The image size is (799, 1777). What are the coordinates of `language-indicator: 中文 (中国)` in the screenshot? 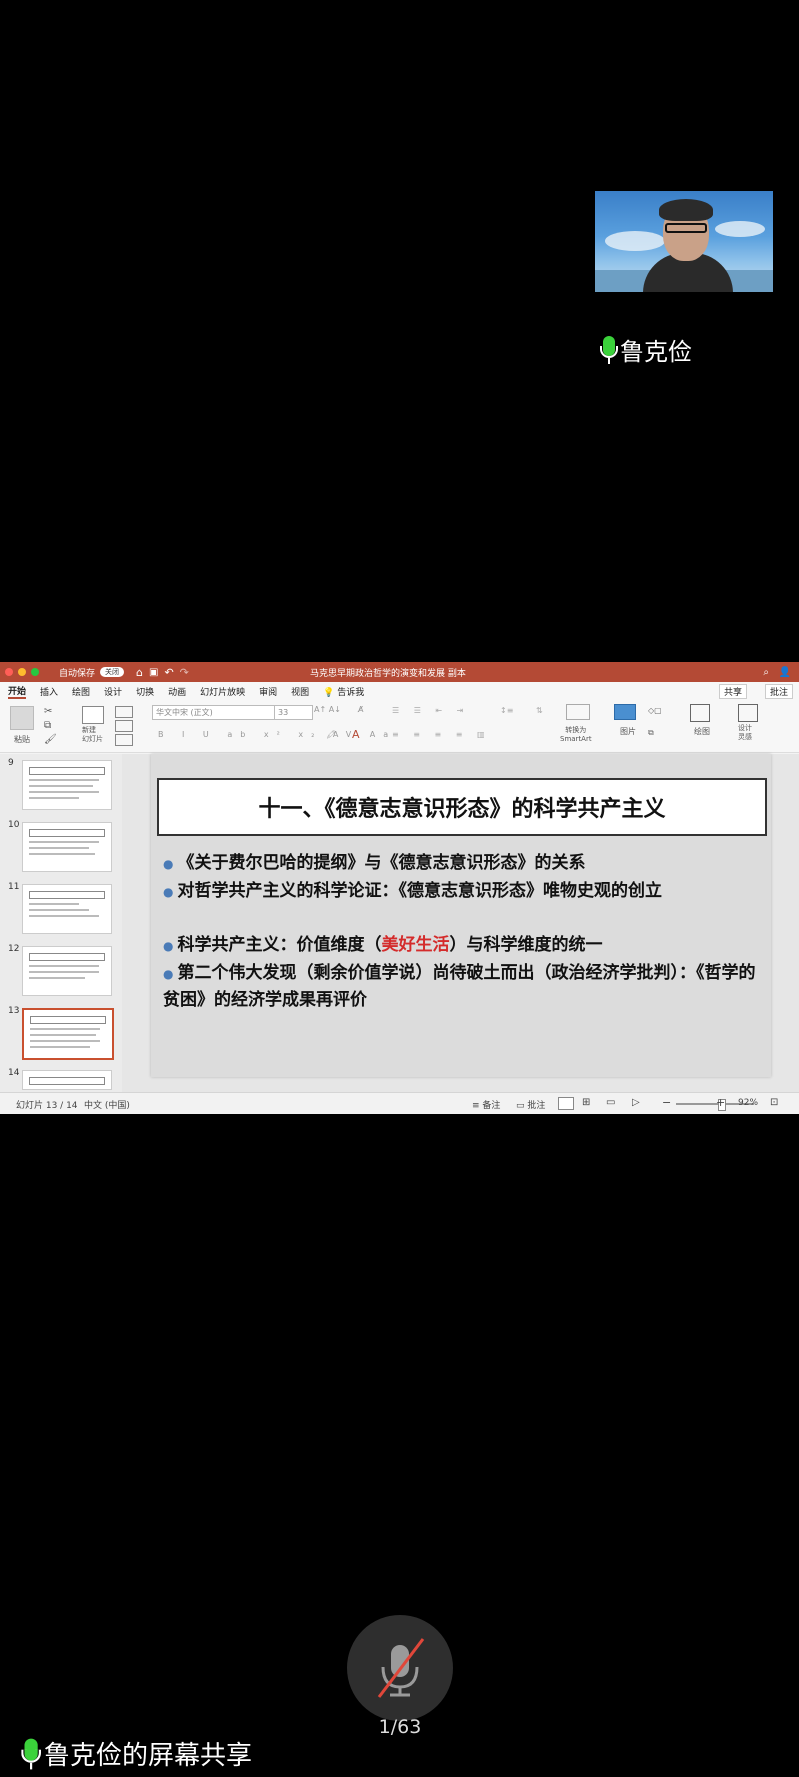 It's located at (107, 1104).